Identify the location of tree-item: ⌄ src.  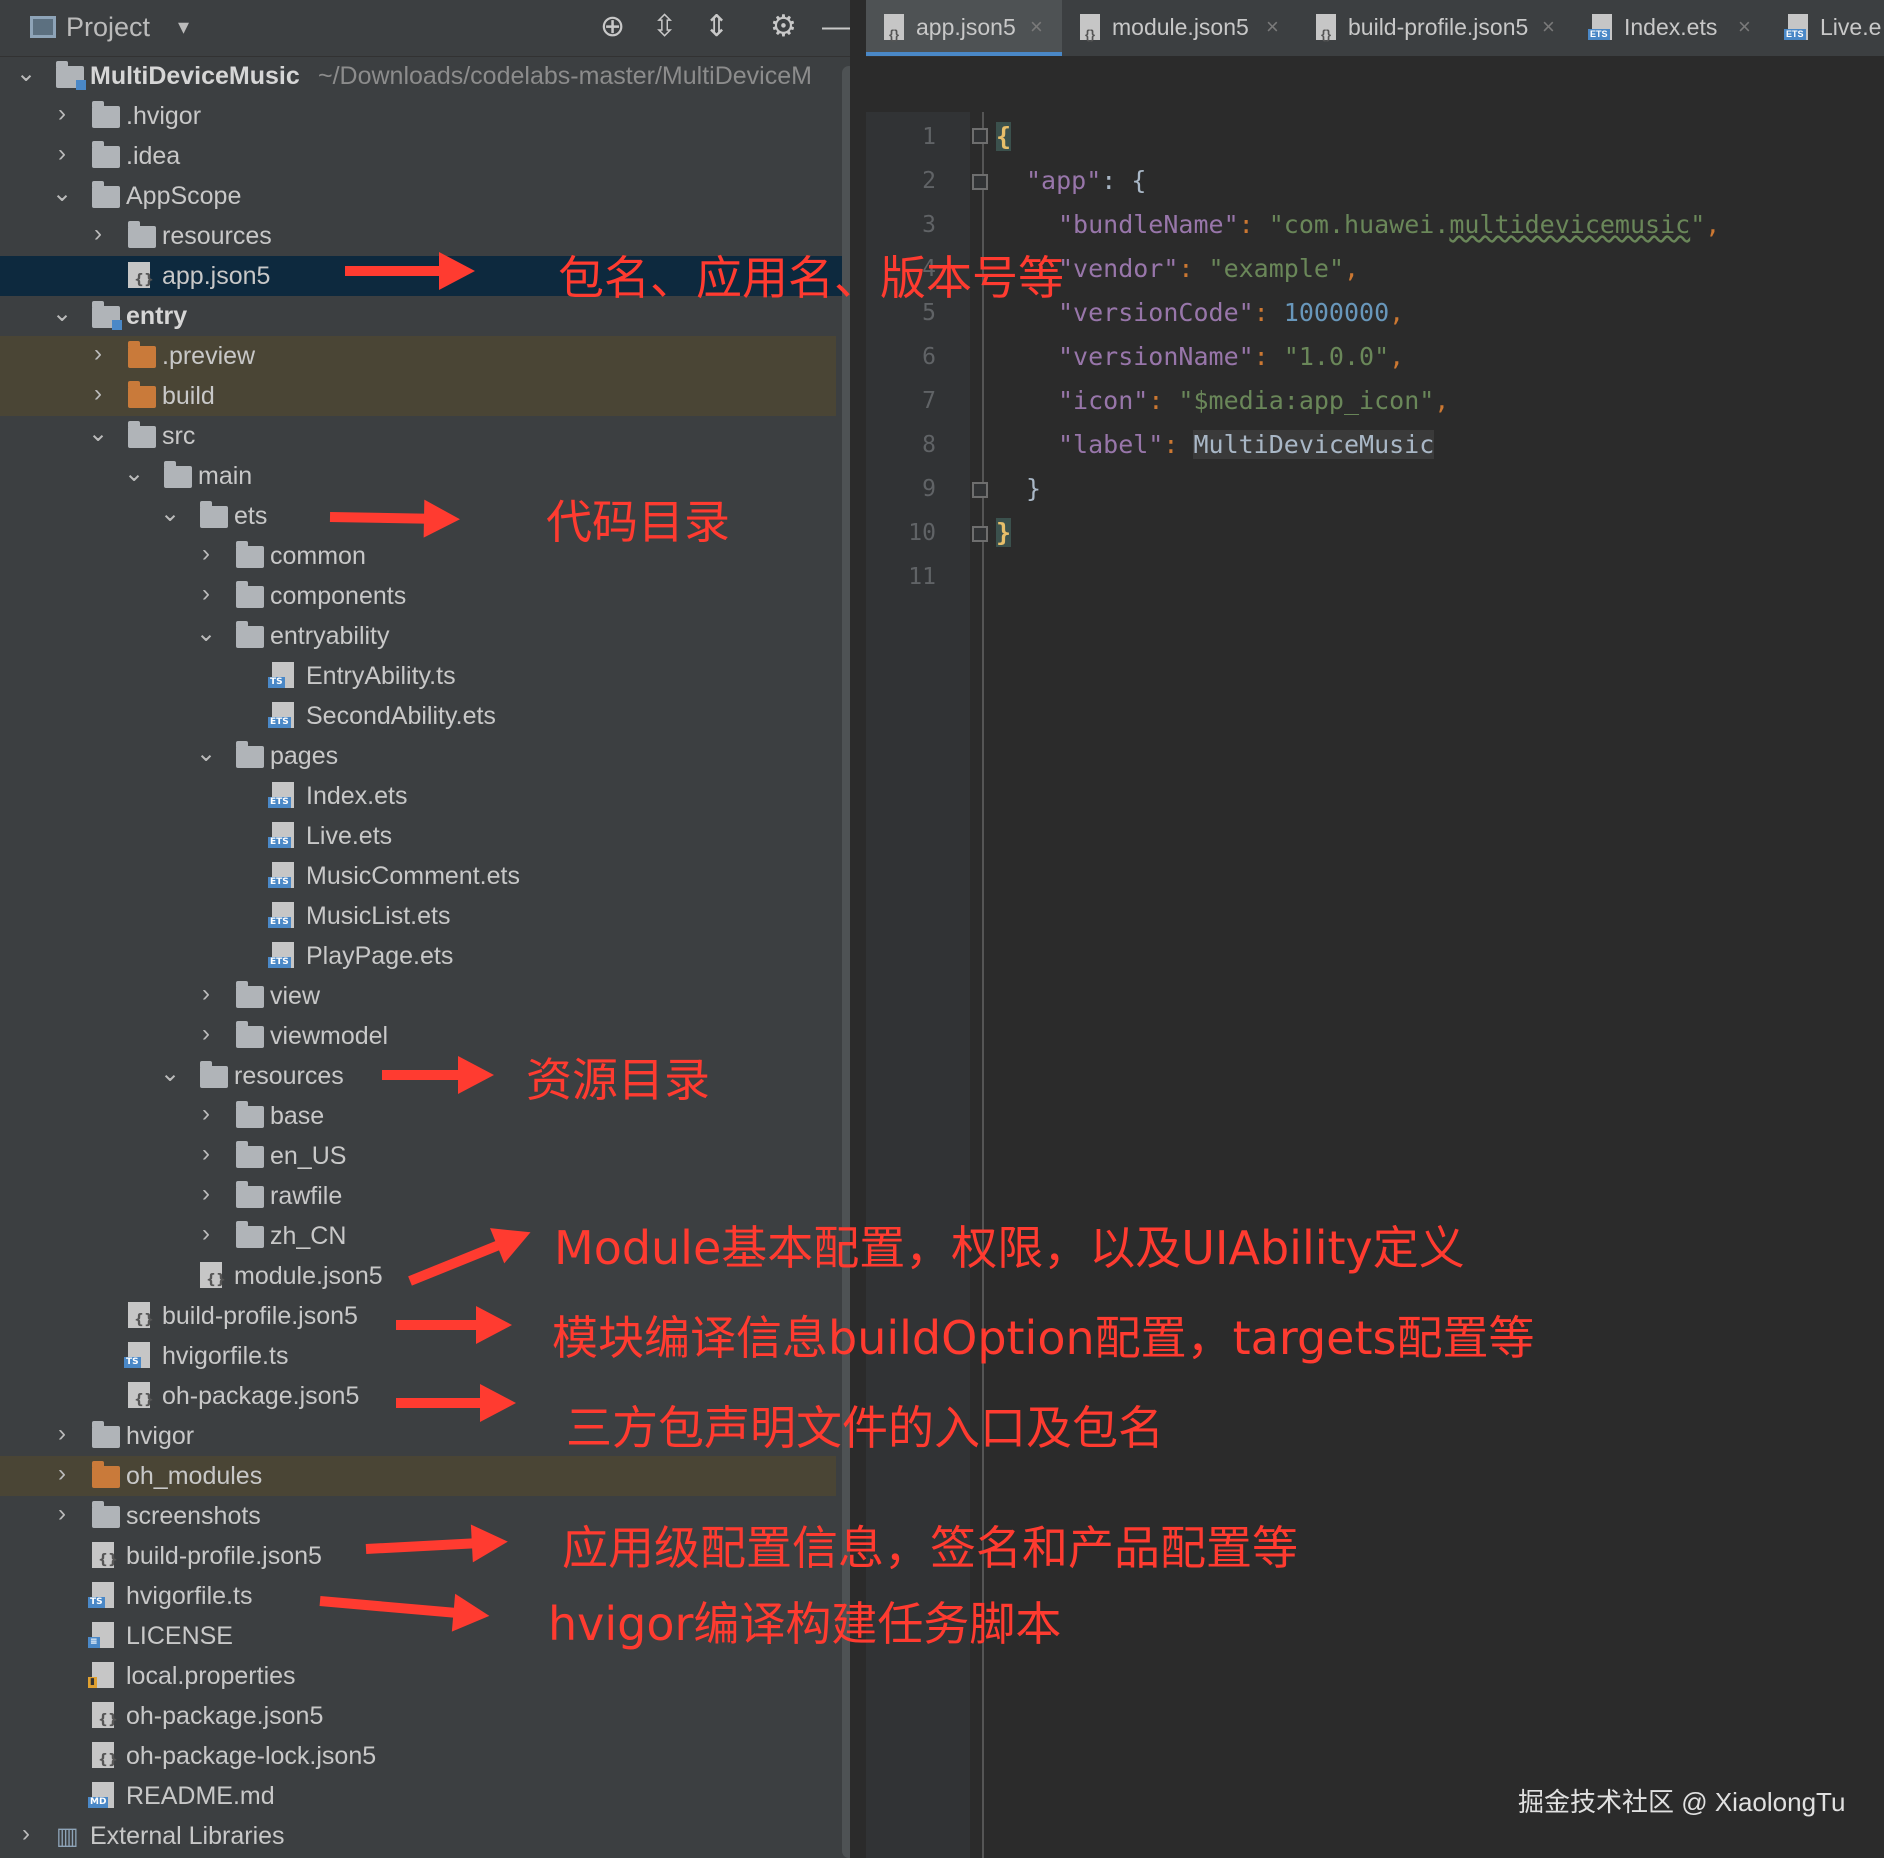
(425, 436).